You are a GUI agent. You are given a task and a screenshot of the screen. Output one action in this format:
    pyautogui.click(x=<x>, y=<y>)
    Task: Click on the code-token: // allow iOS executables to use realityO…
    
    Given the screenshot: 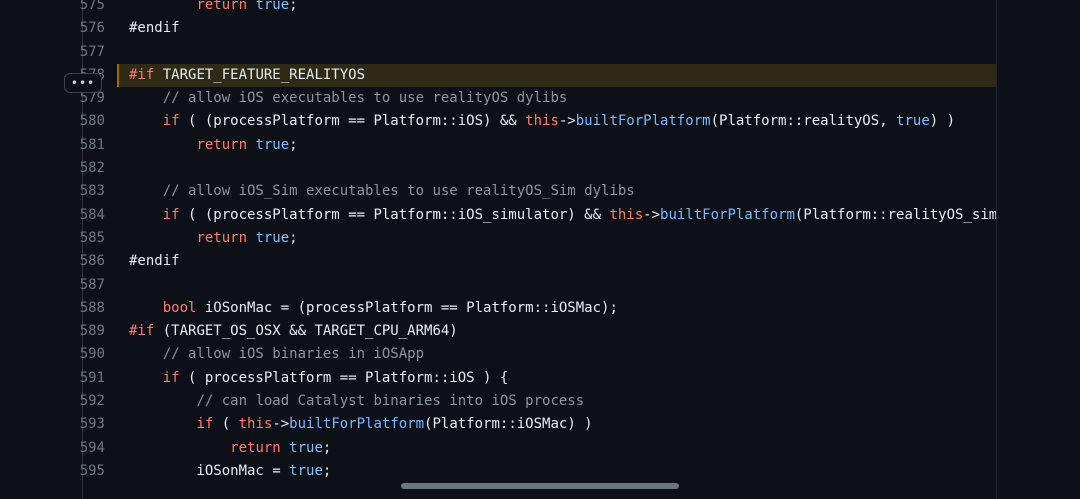 What is the action you would take?
    pyautogui.click(x=365, y=98)
    